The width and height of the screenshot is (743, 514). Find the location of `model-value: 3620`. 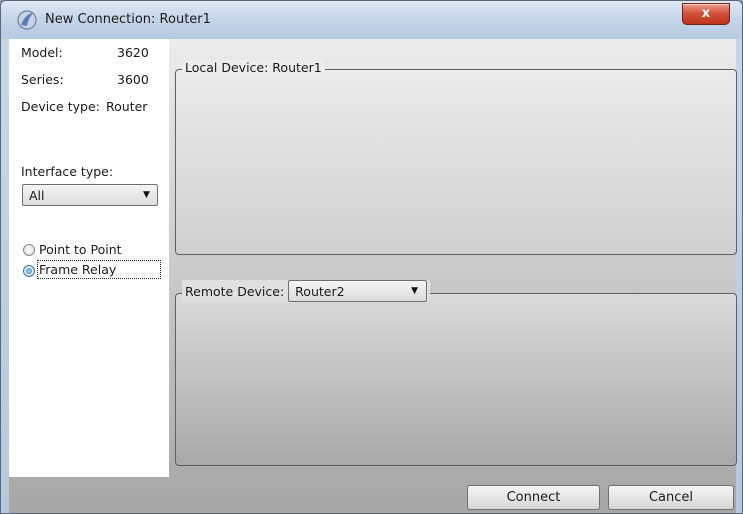

model-value: 3620 is located at coordinates (133, 52).